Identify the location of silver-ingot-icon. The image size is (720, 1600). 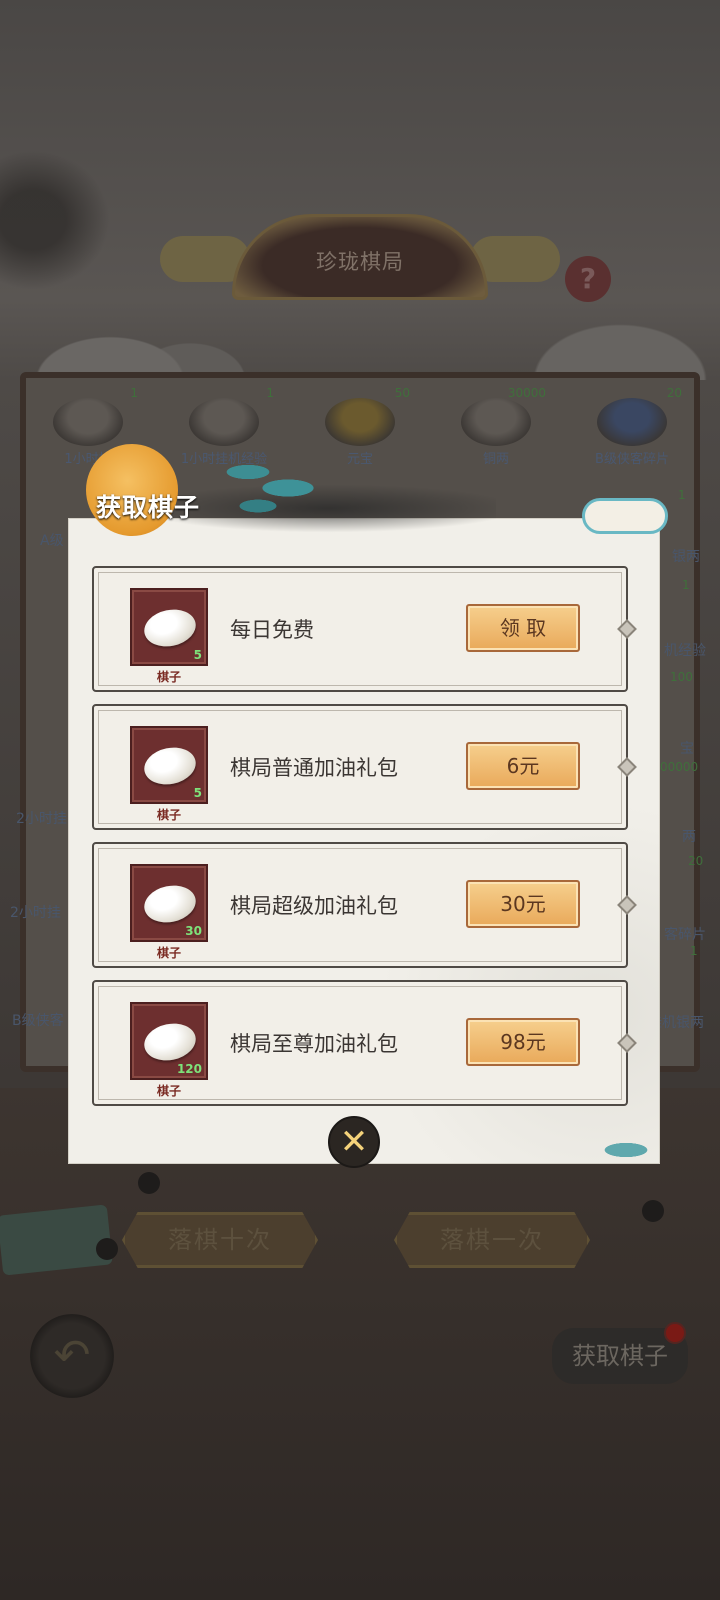
(496, 422).